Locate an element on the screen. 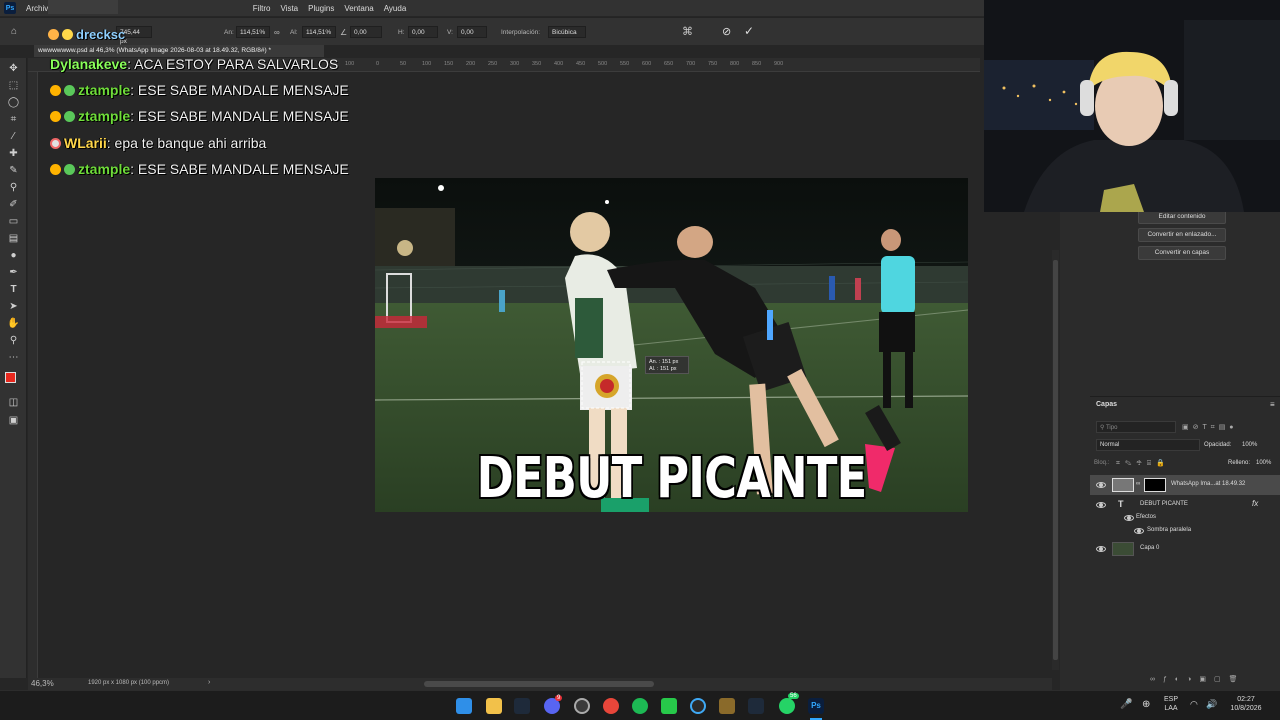 This screenshot has height=720, width=1280. v-skew-field: 0,00 is located at coordinates (472, 32).